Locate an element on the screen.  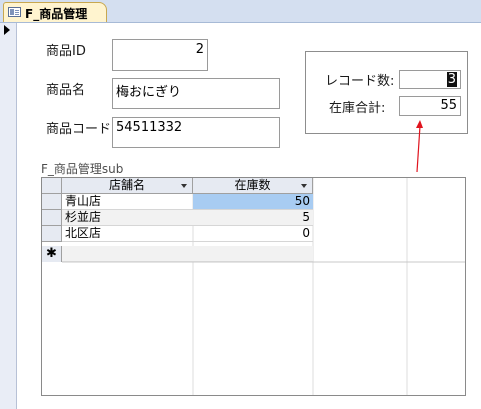
table-cell-stock: 50 is located at coordinates (253, 202).